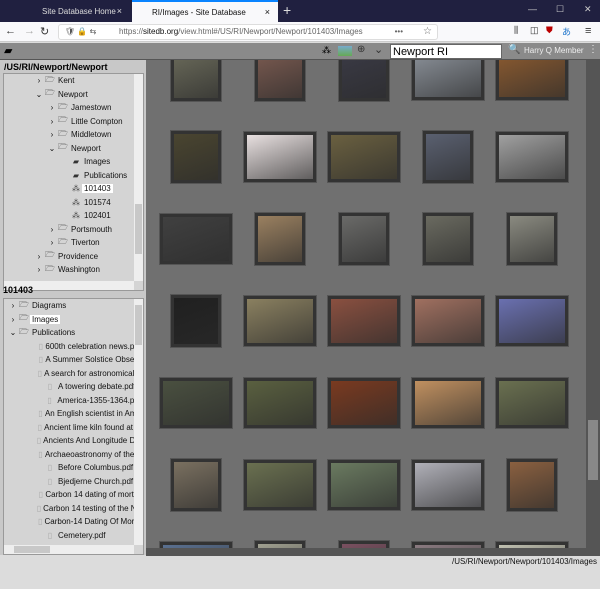 The image size is (600, 589). Describe the element at coordinates (549, 30) in the screenshot. I see `ublock-icon: ⛊` at that location.